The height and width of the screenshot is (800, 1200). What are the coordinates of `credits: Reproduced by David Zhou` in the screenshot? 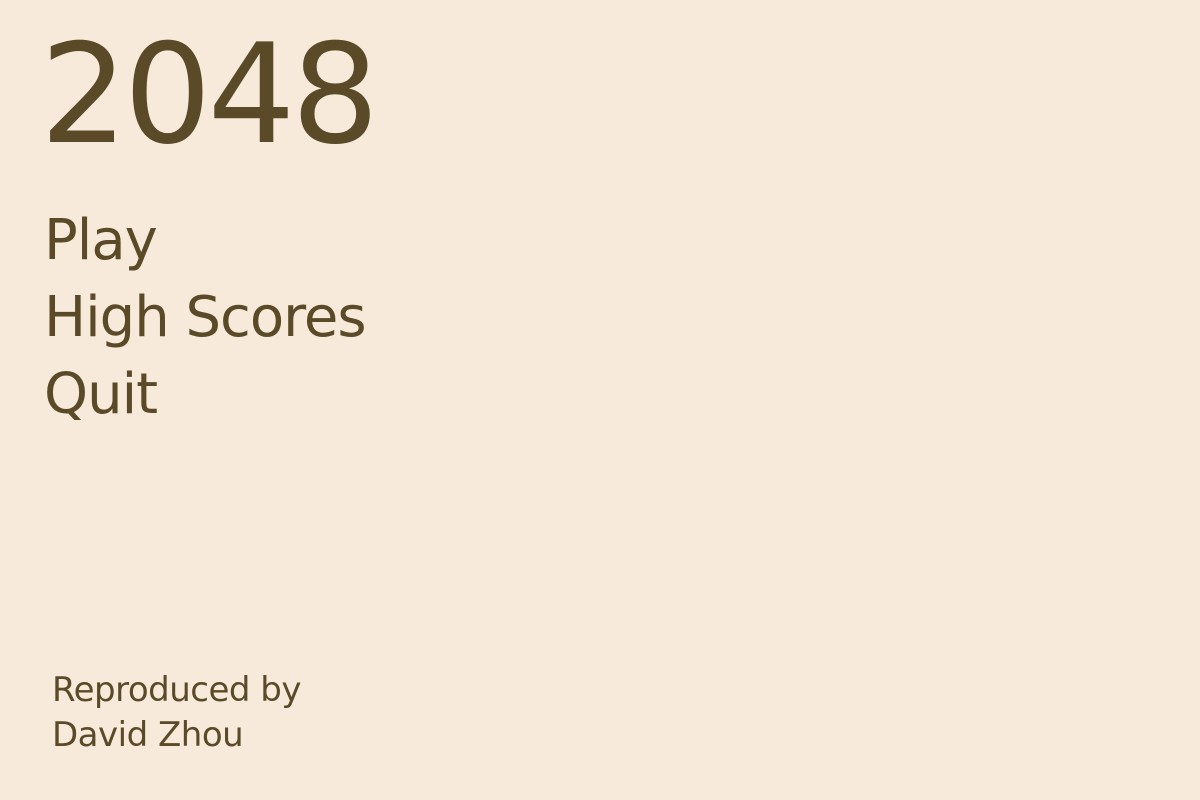 It's located at (176, 713).